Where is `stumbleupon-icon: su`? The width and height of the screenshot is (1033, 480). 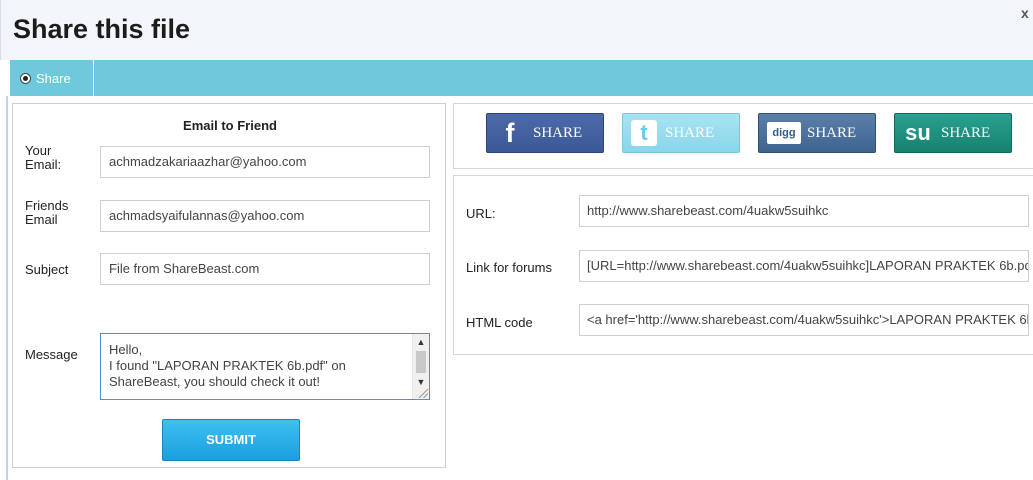
stumbleupon-icon: su is located at coordinates (918, 132).